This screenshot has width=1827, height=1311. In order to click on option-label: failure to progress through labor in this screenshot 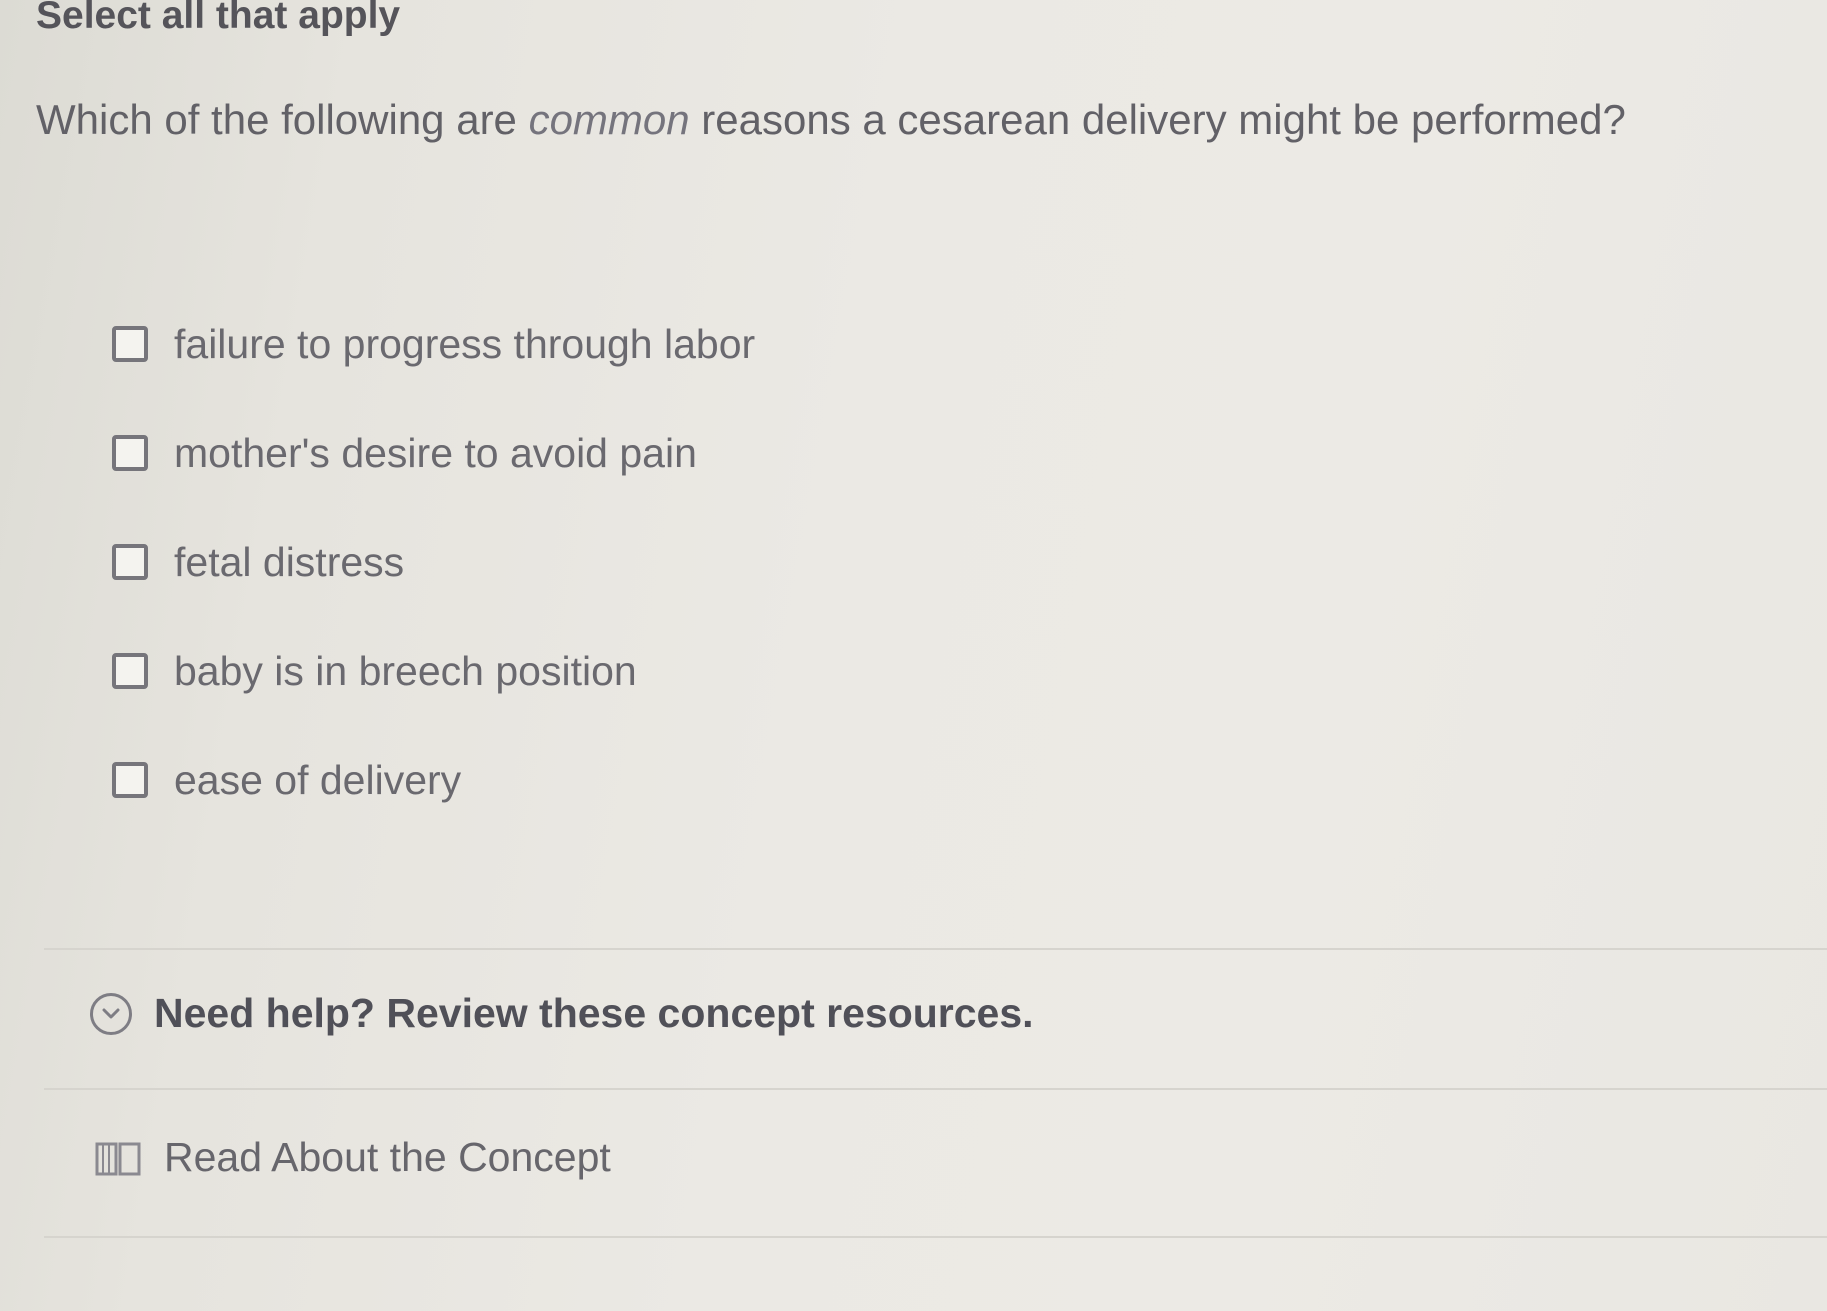, I will do `click(465, 343)`.